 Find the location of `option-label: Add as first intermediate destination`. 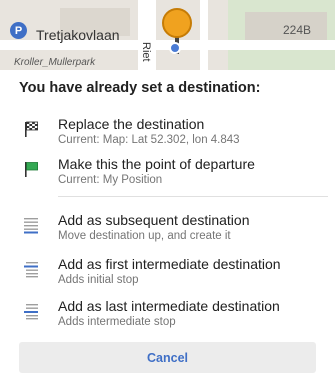

option-label: Add as first intermediate destination is located at coordinates (169, 264).